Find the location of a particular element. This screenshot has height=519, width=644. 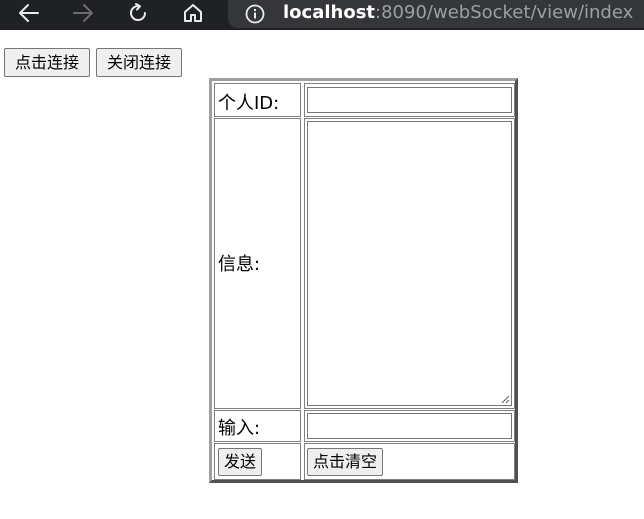

home-icon is located at coordinates (193, 13).